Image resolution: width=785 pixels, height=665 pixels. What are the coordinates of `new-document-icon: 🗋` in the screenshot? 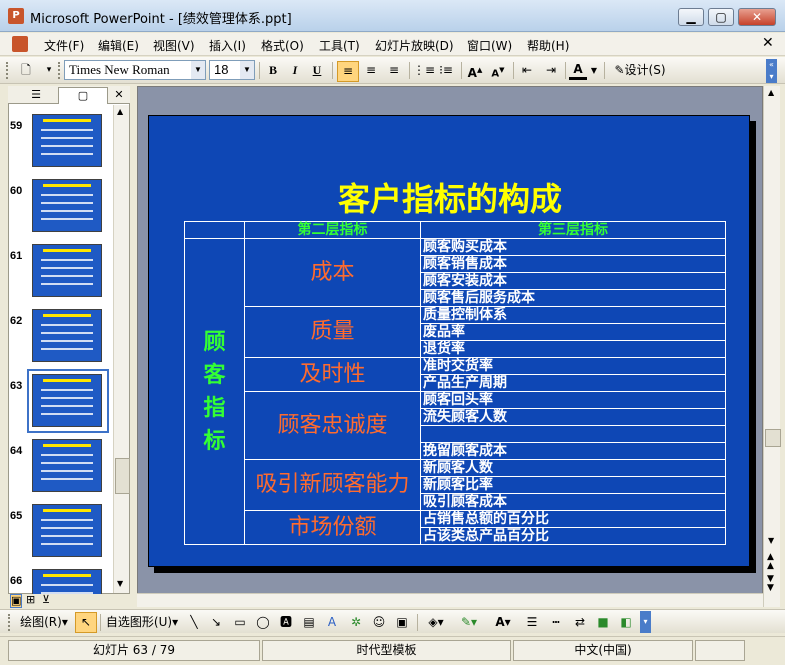 It's located at (26, 70).